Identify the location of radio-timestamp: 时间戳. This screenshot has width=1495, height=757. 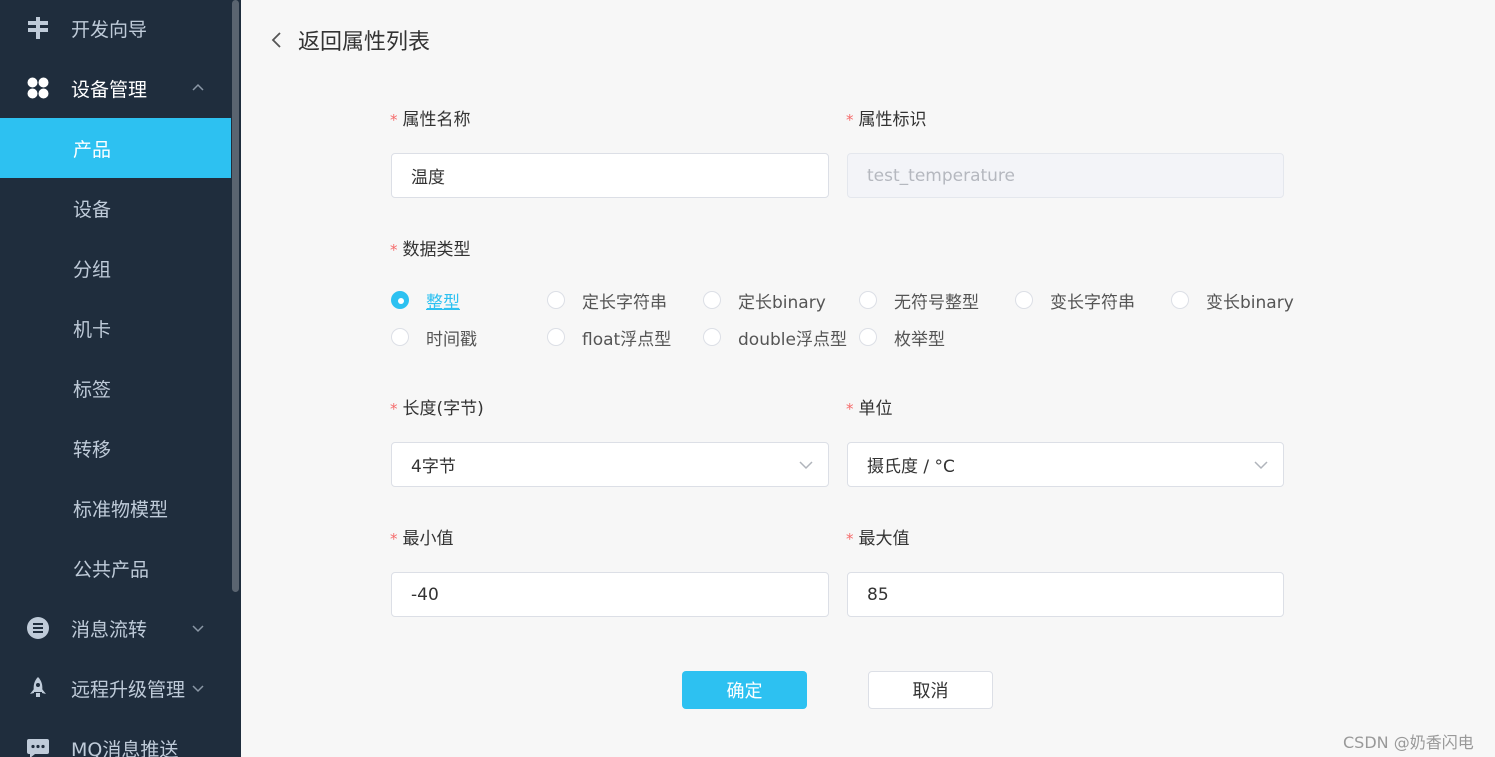
(434, 338).